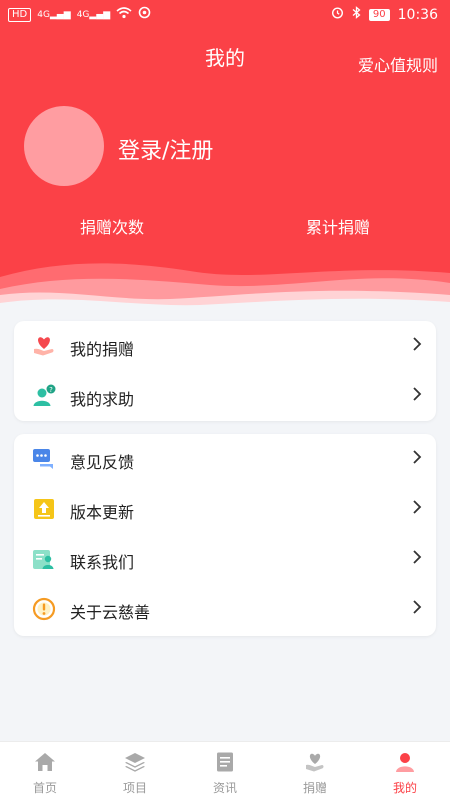 The image size is (450, 801). Describe the element at coordinates (102, 512) in the screenshot. I see `menu-item-label: 版本更新` at that location.